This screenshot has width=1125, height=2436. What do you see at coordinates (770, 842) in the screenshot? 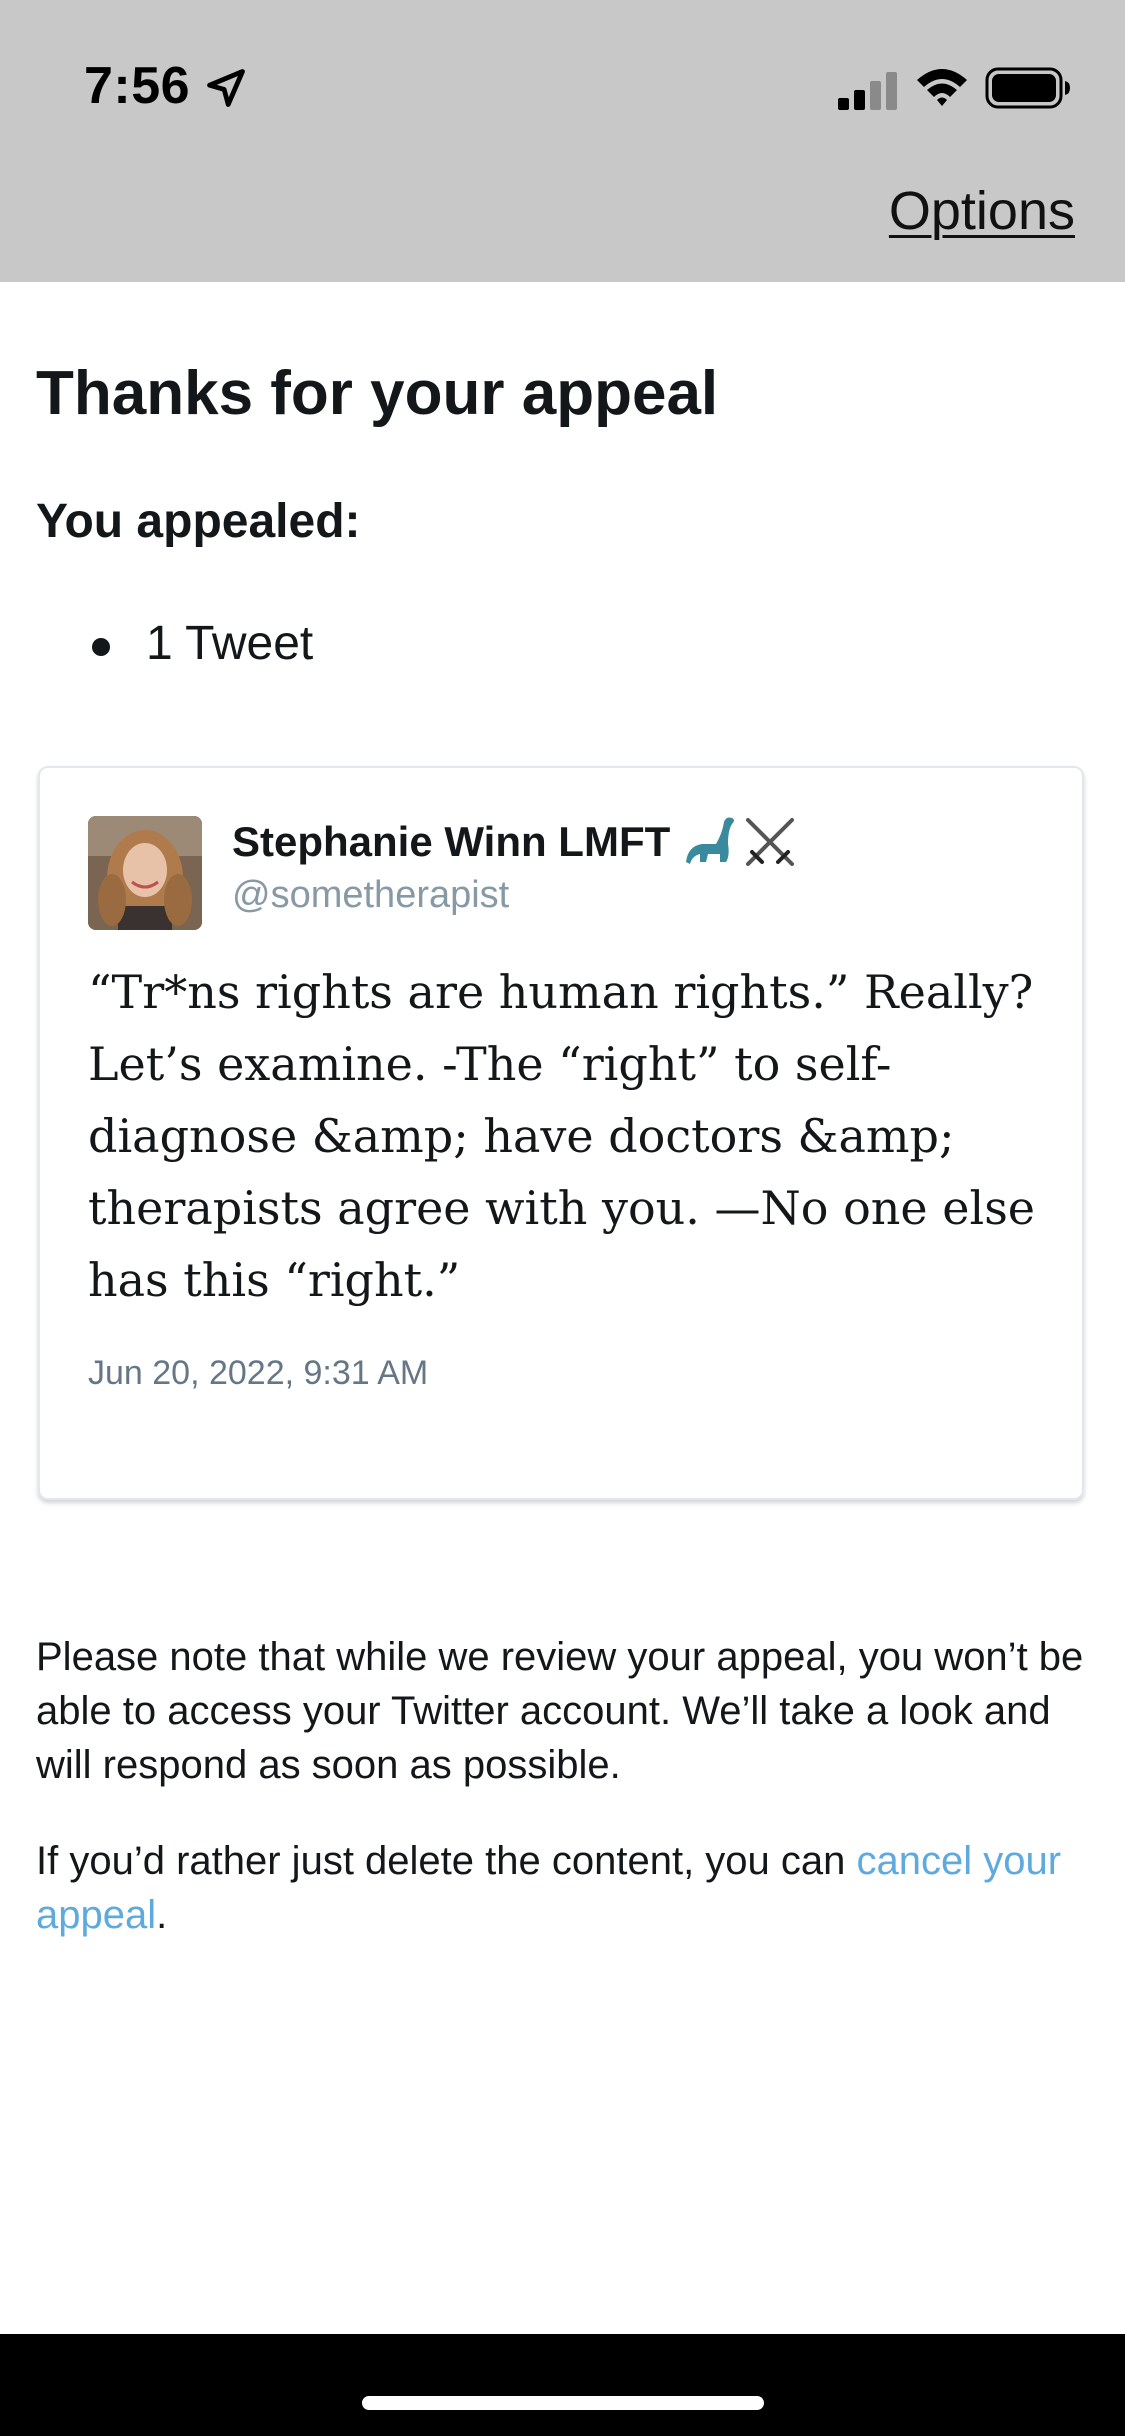
I see `crossed-swords-icon` at bounding box center [770, 842].